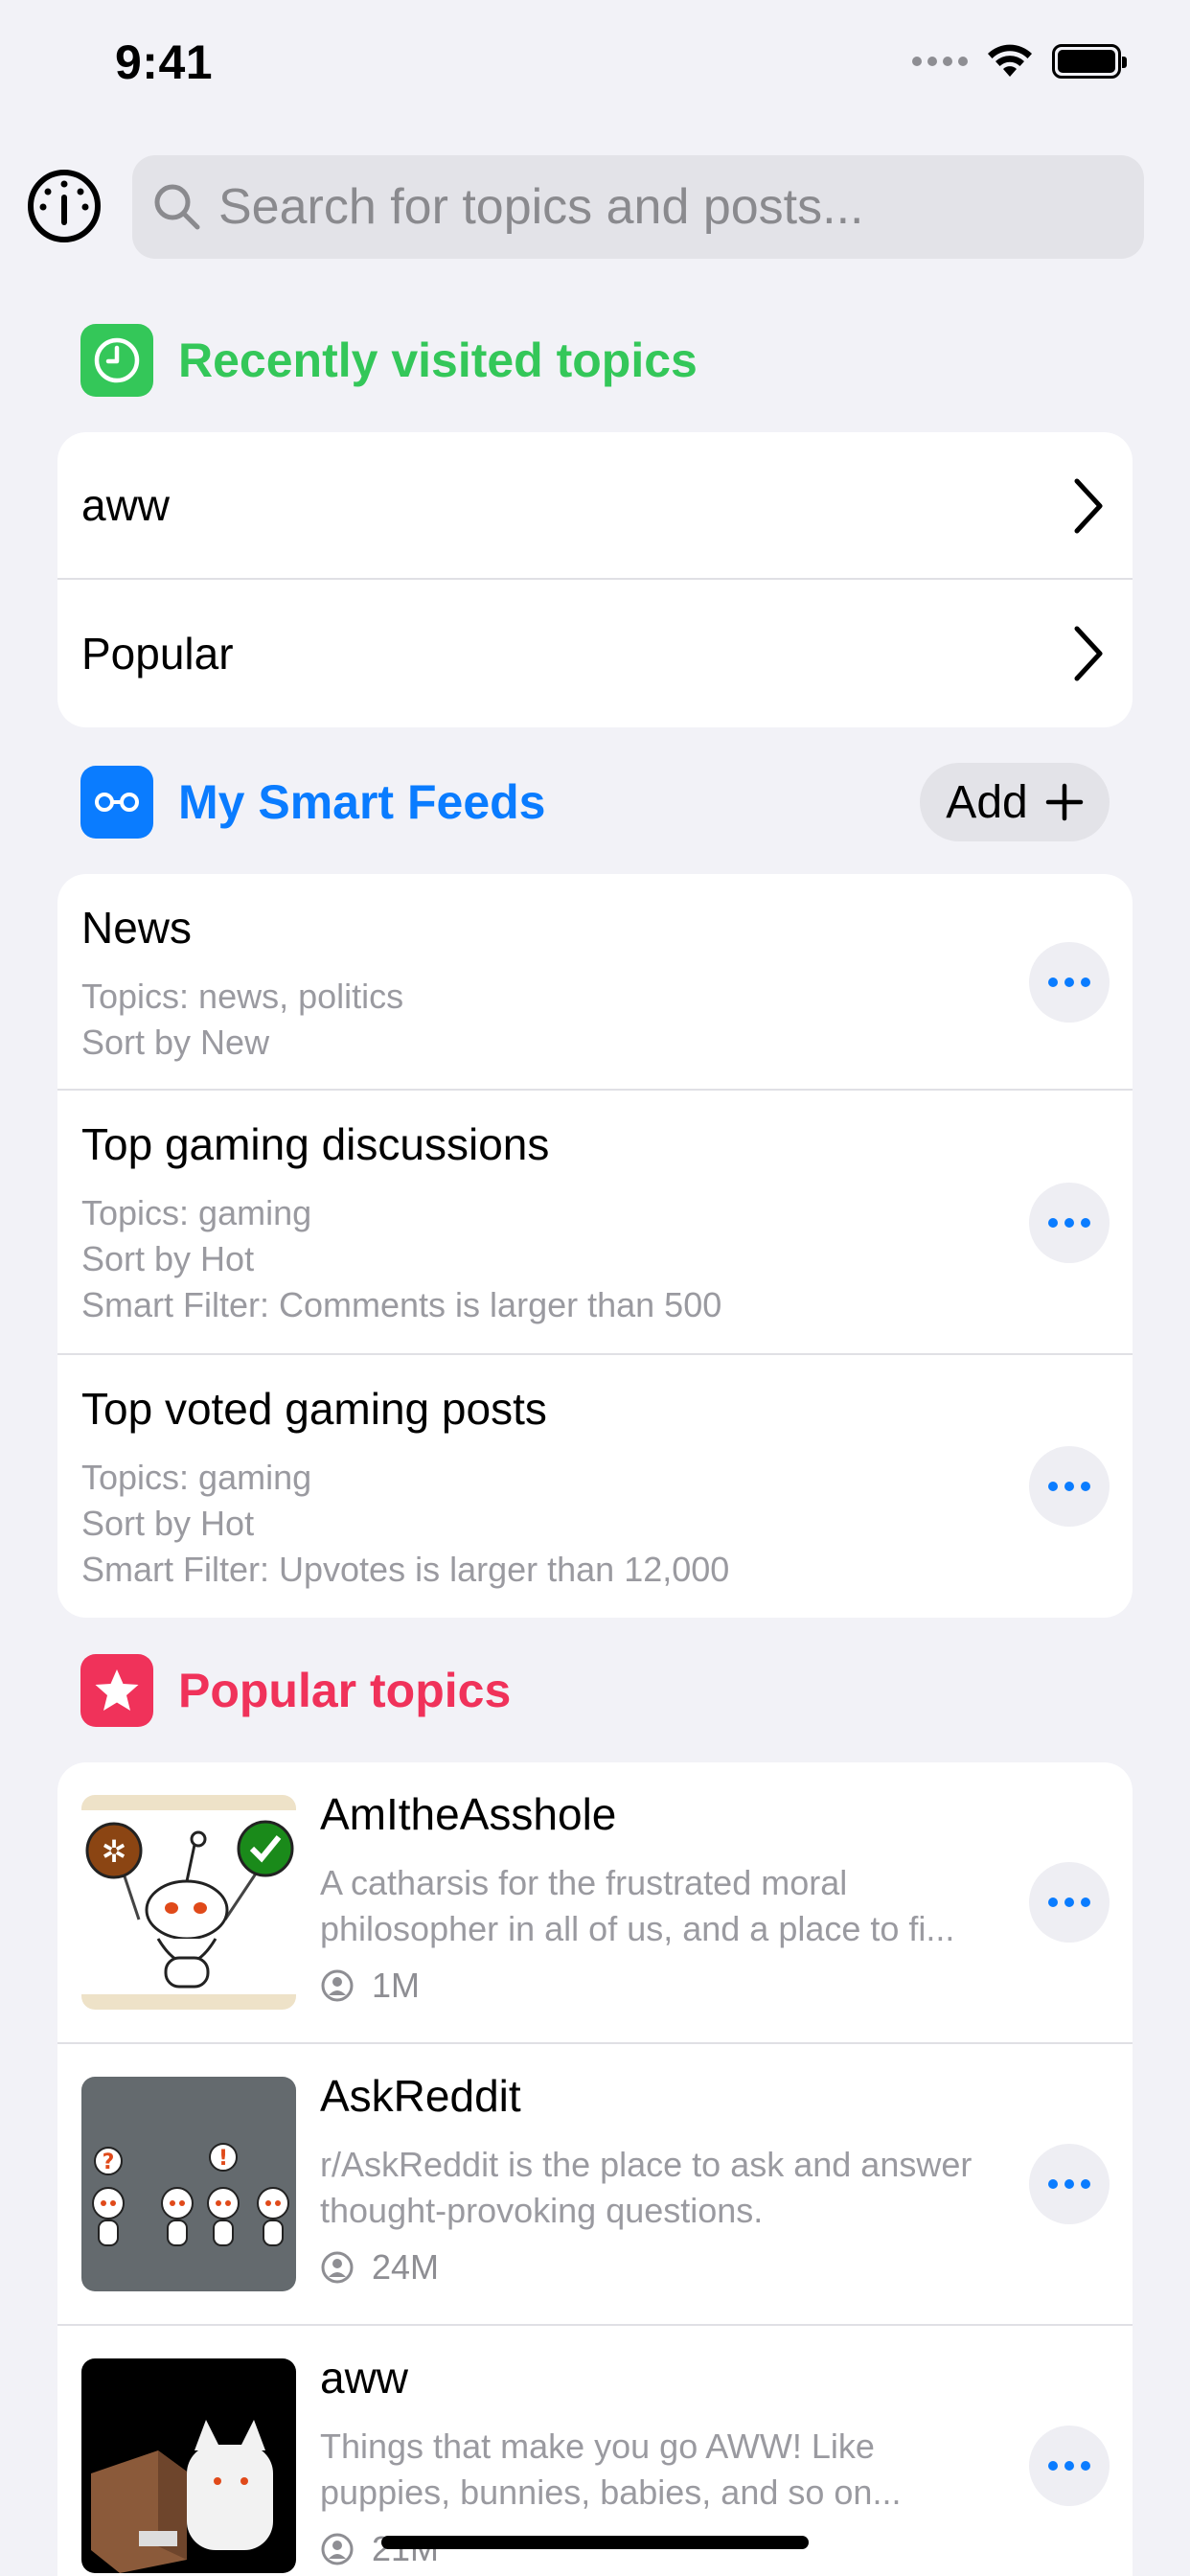  Describe the element at coordinates (175, 1042) in the screenshot. I see `feed-detail: Sort by New` at that location.